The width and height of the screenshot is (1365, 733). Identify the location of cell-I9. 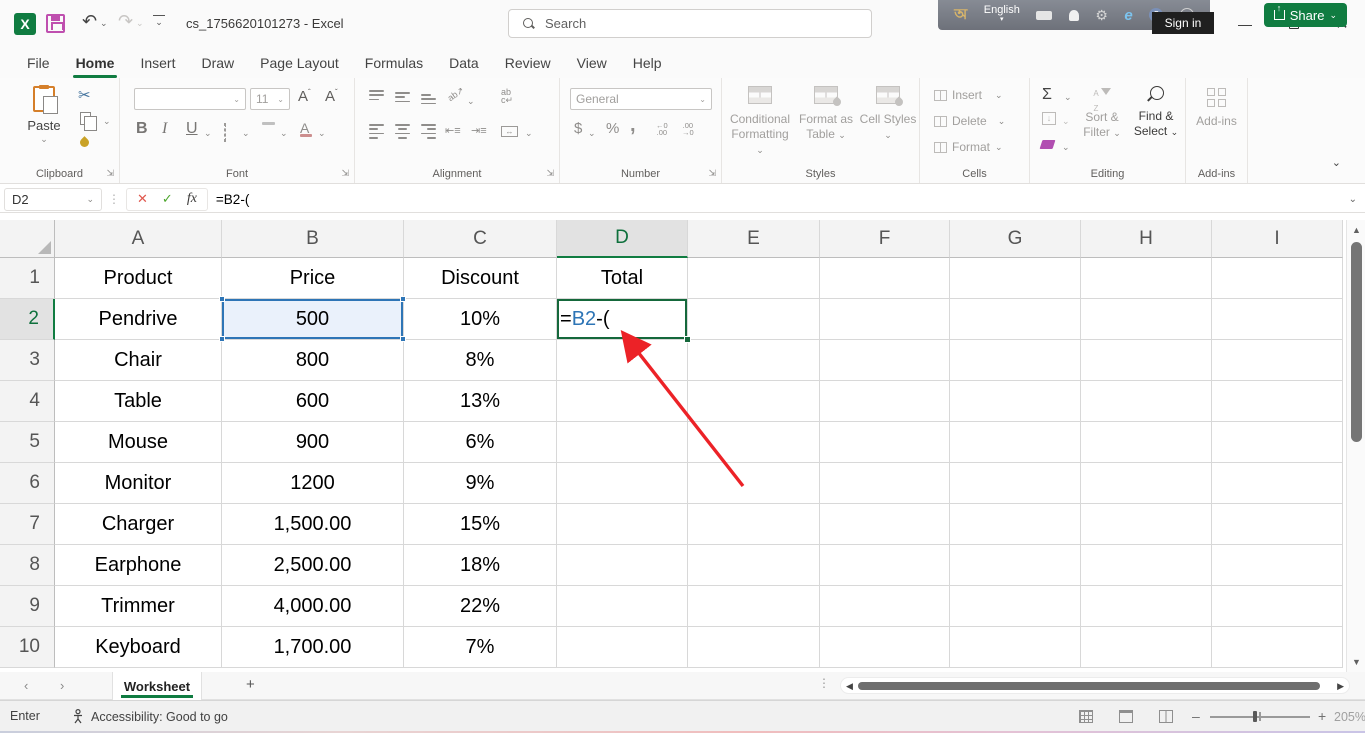
(1277, 606).